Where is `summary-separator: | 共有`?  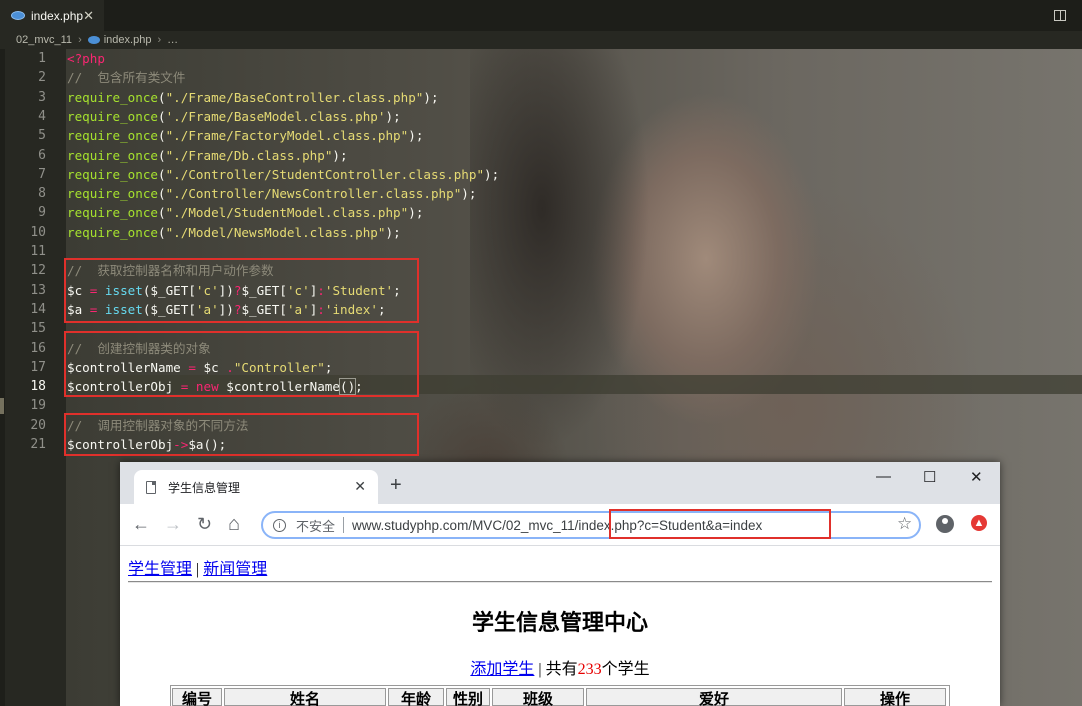
summary-separator: | 共有 is located at coordinates (556, 669).